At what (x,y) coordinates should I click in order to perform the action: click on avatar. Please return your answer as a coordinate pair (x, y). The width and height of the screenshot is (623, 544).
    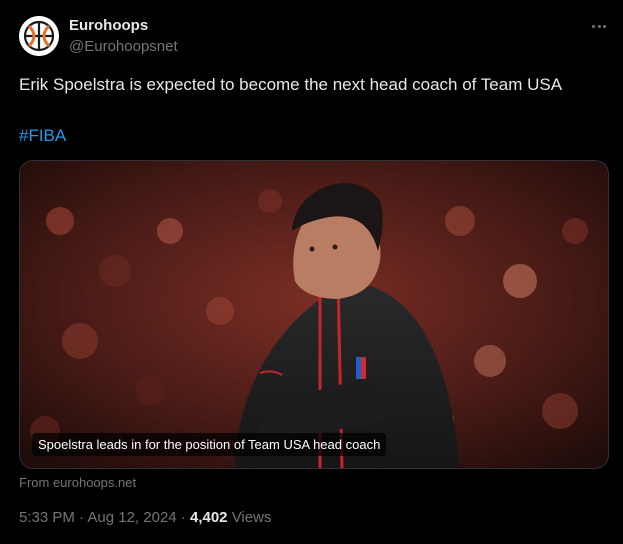
    Looking at the image, I should click on (39, 36).